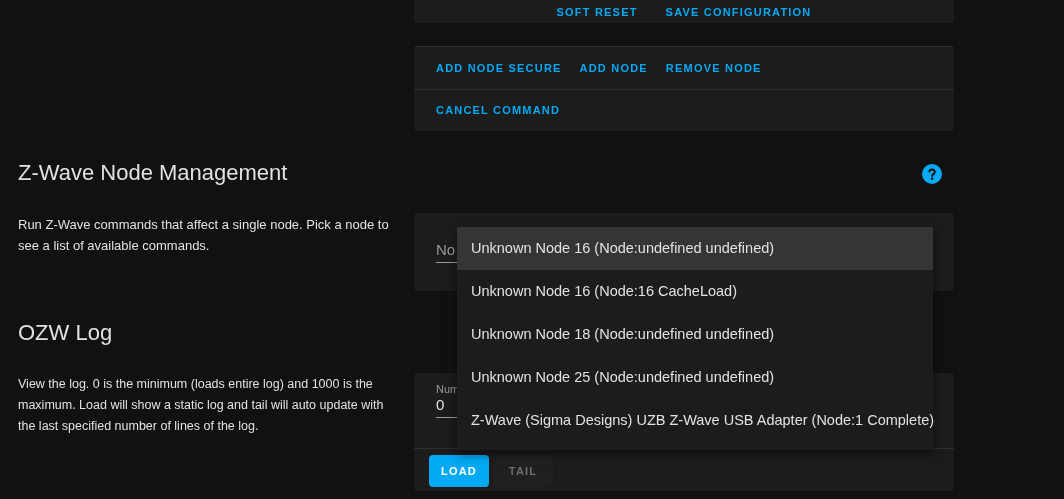 This screenshot has height=499, width=1064. I want to click on text-button: ADD NODE SECURE, so click(499, 68).